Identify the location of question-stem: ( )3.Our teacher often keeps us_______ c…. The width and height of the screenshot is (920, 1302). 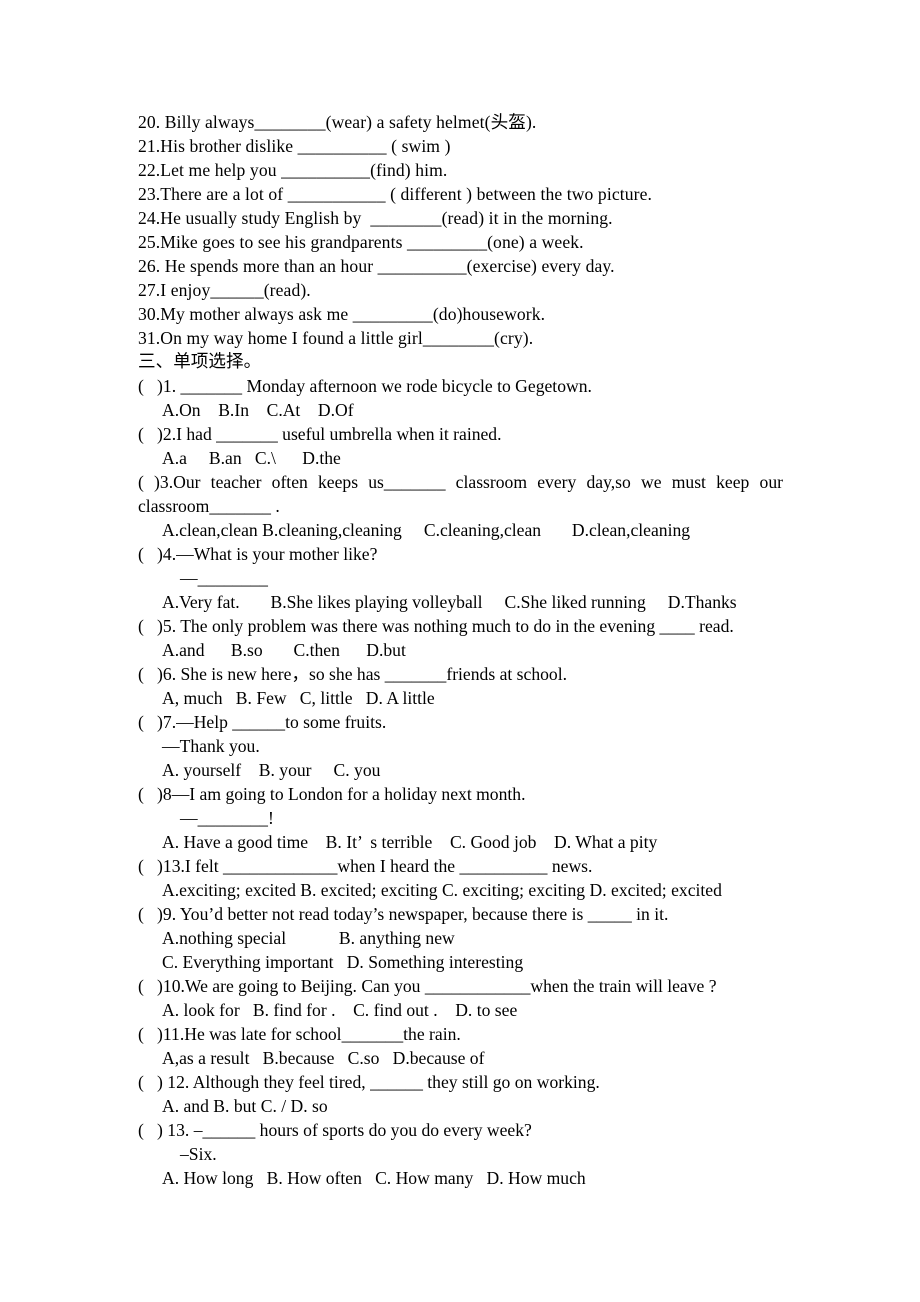
(460, 494).